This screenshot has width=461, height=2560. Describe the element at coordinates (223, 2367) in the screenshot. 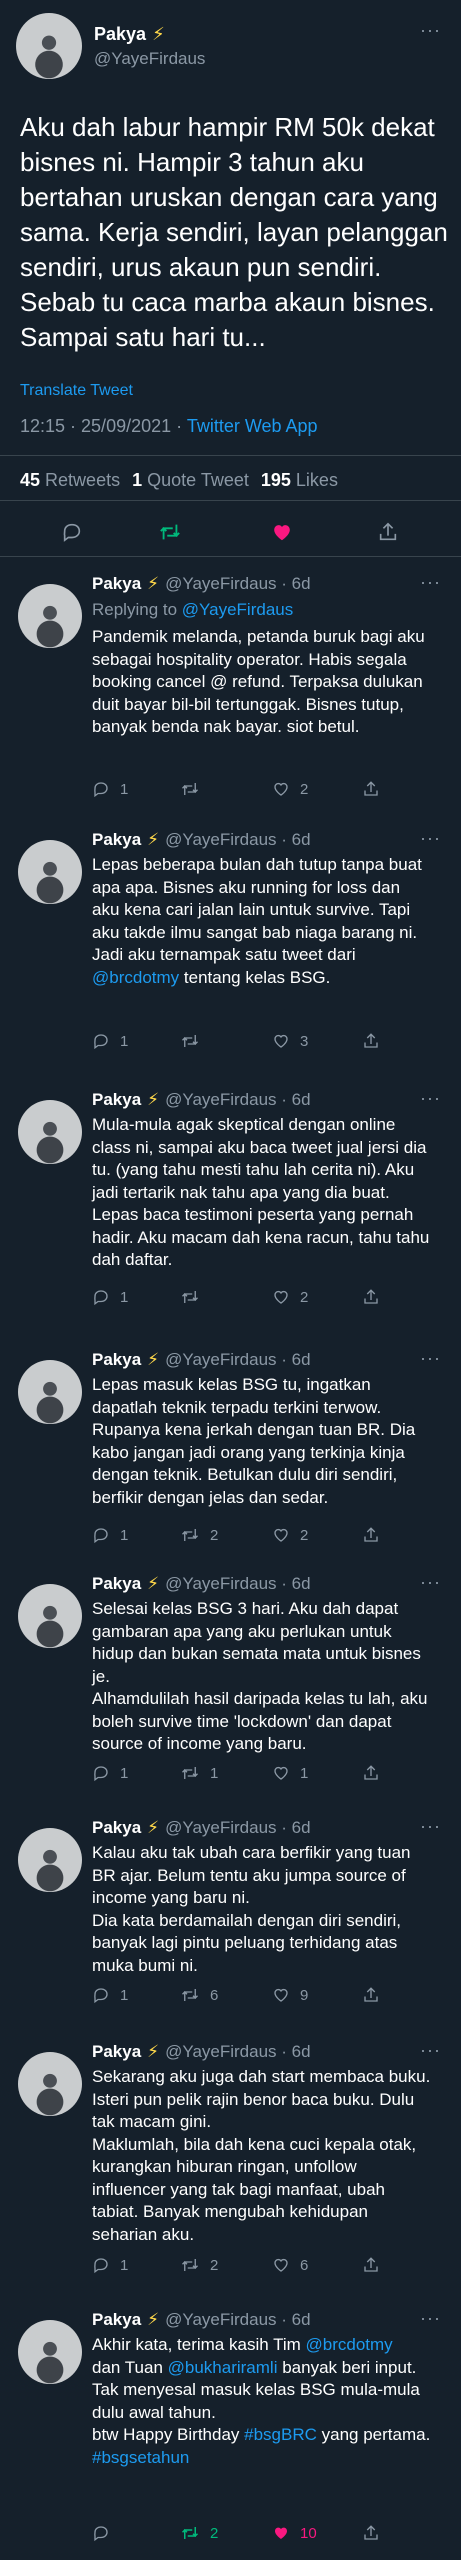

I see `mention-link: @bukhariramli` at that location.